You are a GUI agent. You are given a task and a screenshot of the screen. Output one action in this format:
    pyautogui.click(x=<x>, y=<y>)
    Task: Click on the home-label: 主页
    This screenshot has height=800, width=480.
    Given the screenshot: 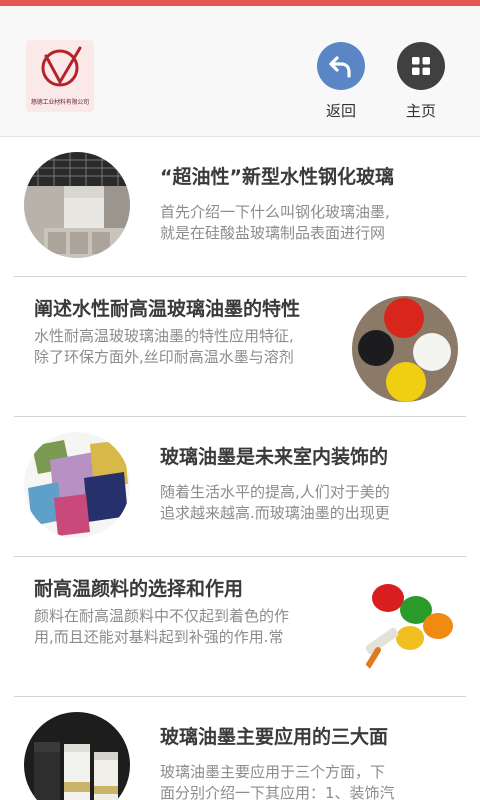 What is the action you would take?
    pyautogui.click(x=420, y=111)
    